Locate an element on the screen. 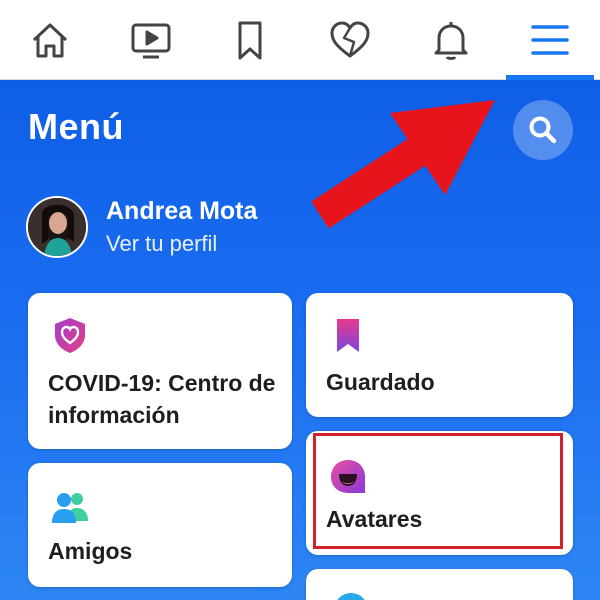 This screenshot has width=600, height=600. top-navigation-bar is located at coordinates (300, 40).